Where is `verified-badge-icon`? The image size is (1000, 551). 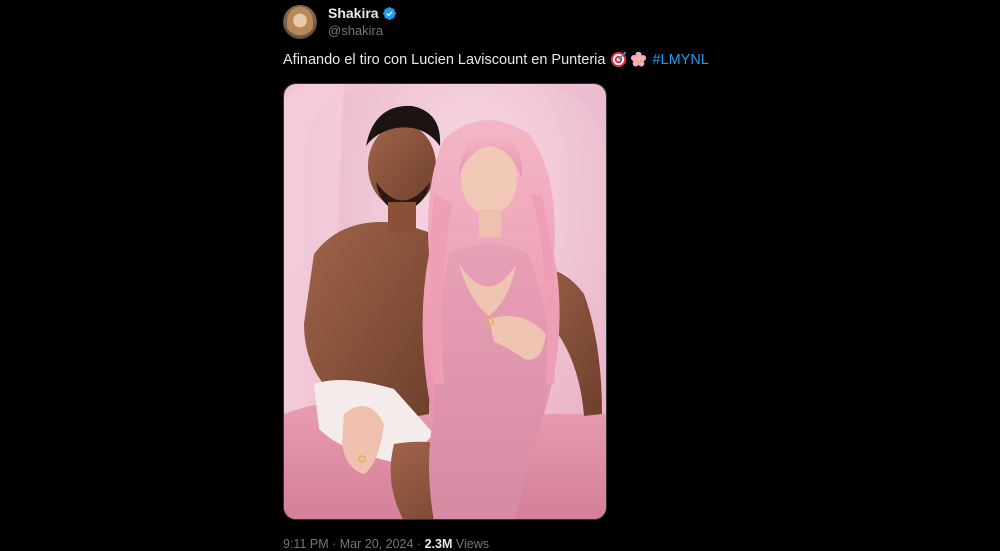 verified-badge-icon is located at coordinates (389, 13).